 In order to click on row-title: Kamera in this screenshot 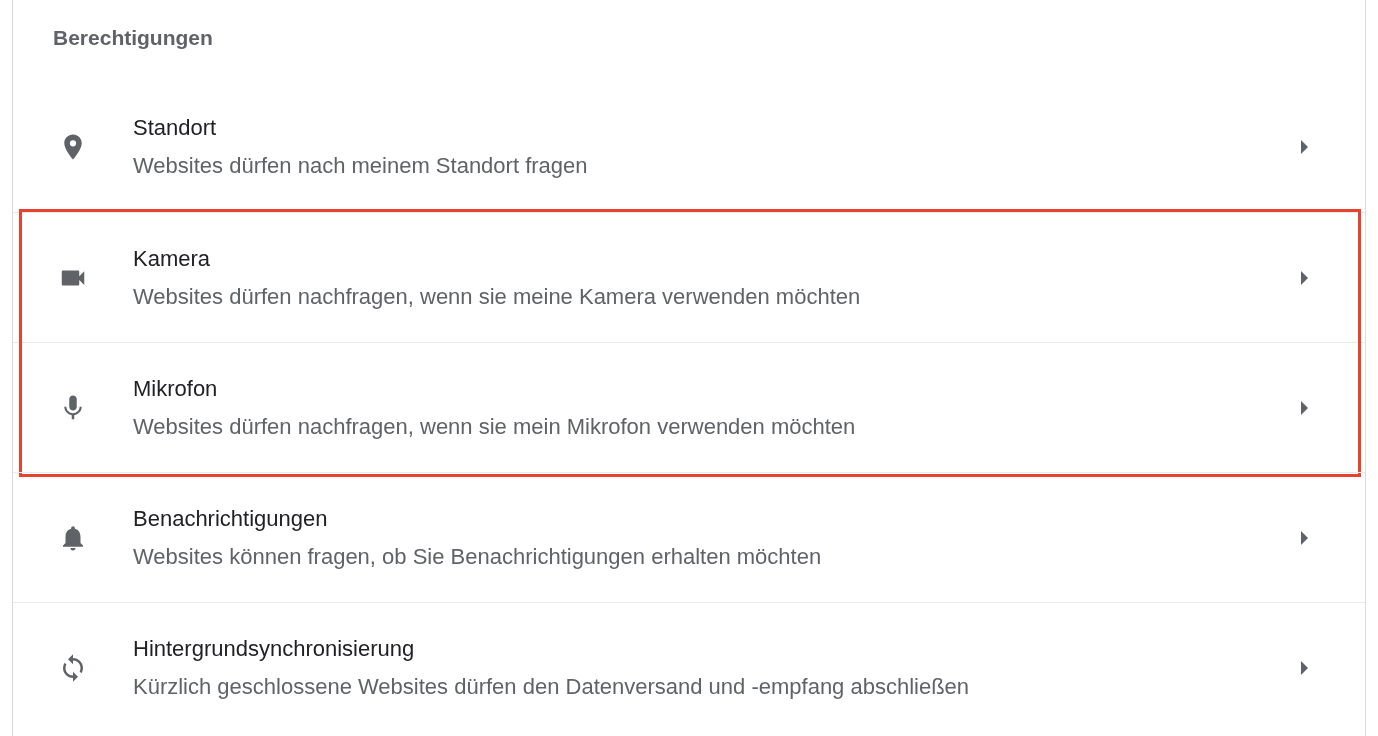, I will do `click(172, 258)`.